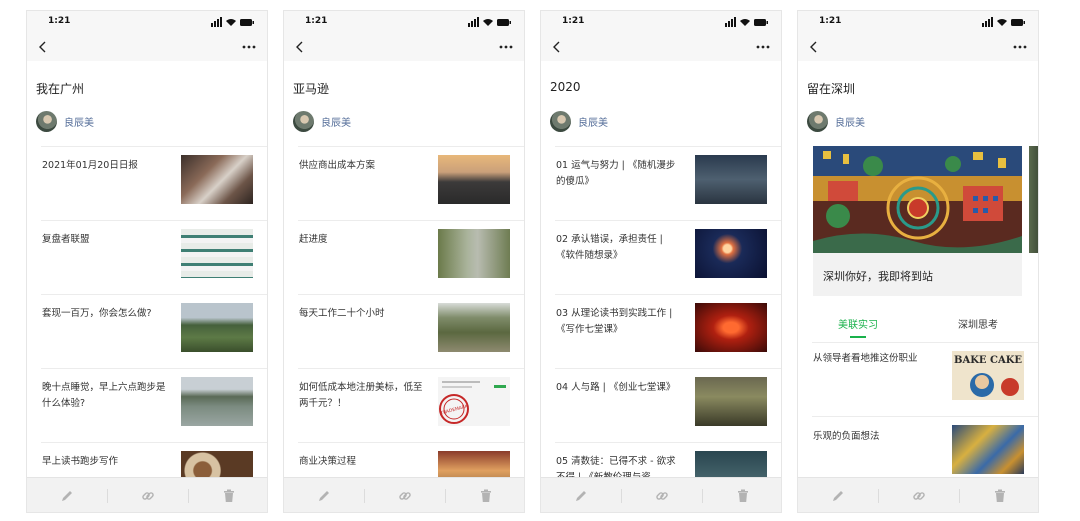 The image size is (1080, 521). I want to click on list-item: 03 从理论读书到实践工作 | 《写作七堂课》, so click(668, 331).